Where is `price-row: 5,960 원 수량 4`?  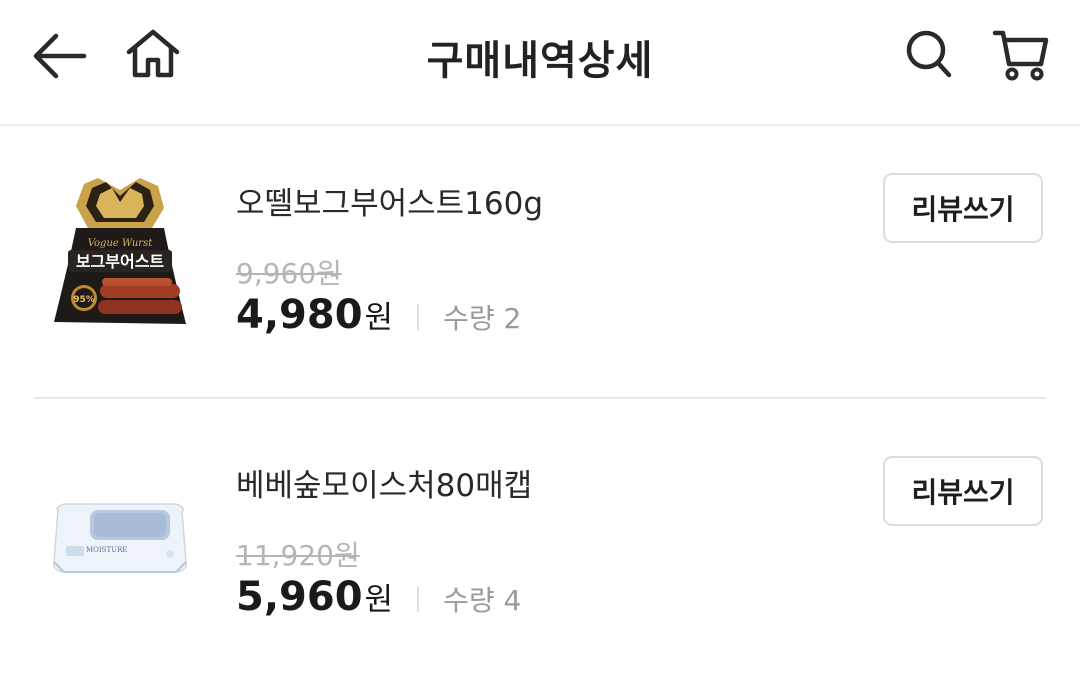
price-row: 5,960 원 수량 4 is located at coordinates (378, 597).